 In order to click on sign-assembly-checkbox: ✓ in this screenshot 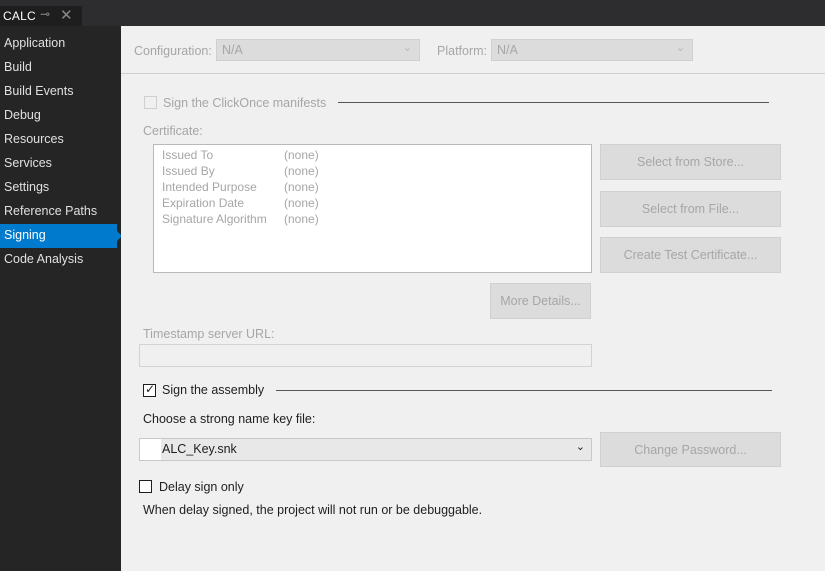, I will do `click(149, 389)`.